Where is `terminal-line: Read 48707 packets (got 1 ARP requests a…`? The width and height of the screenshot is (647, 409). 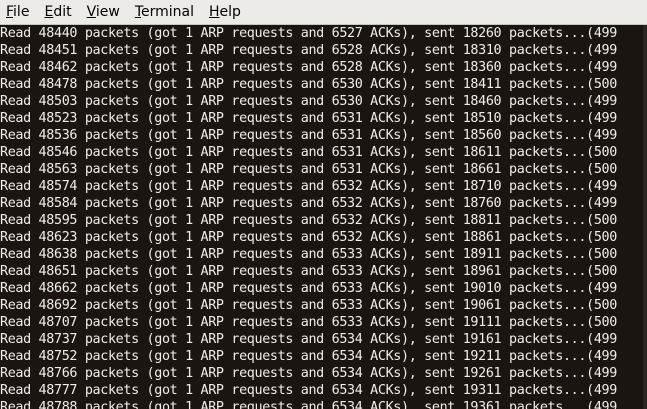
terminal-line: Read 48707 packets (got 1 ARP requests a… is located at coordinates (308, 322).